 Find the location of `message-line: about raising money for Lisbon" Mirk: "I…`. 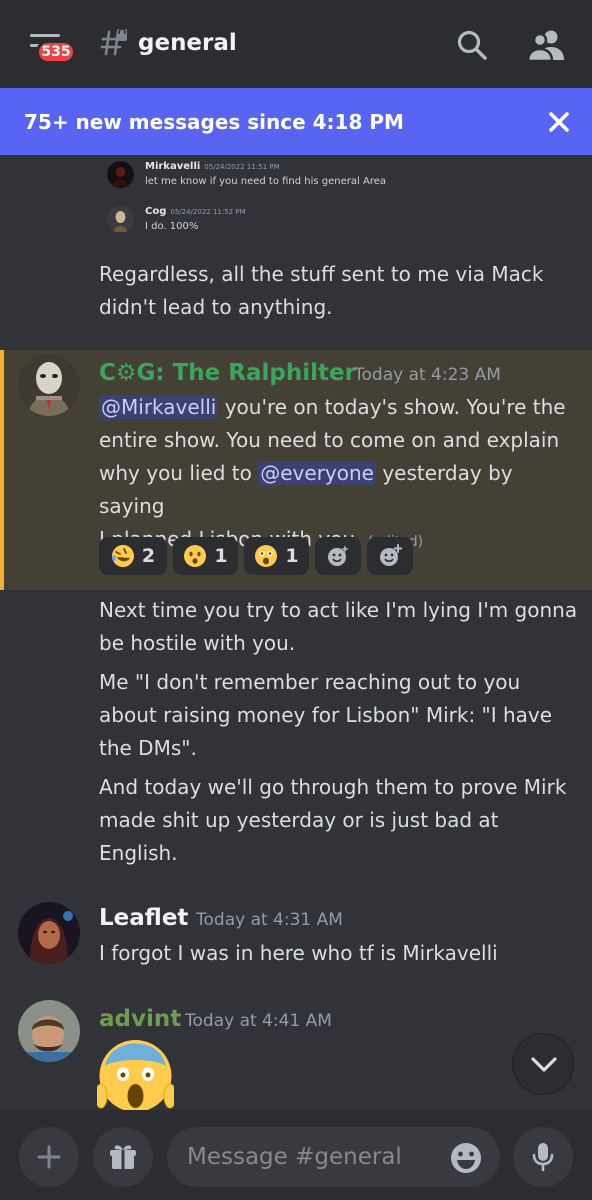

message-line: about raising money for Lisbon" Mirk: "I… is located at coordinates (326, 715).